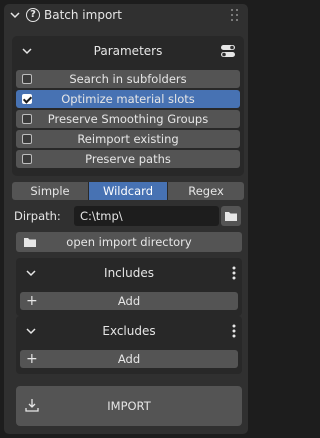 The image size is (320, 438). What do you see at coordinates (129, 345) in the screenshot?
I see `excludes-section: Excludes + Add` at bounding box center [129, 345].